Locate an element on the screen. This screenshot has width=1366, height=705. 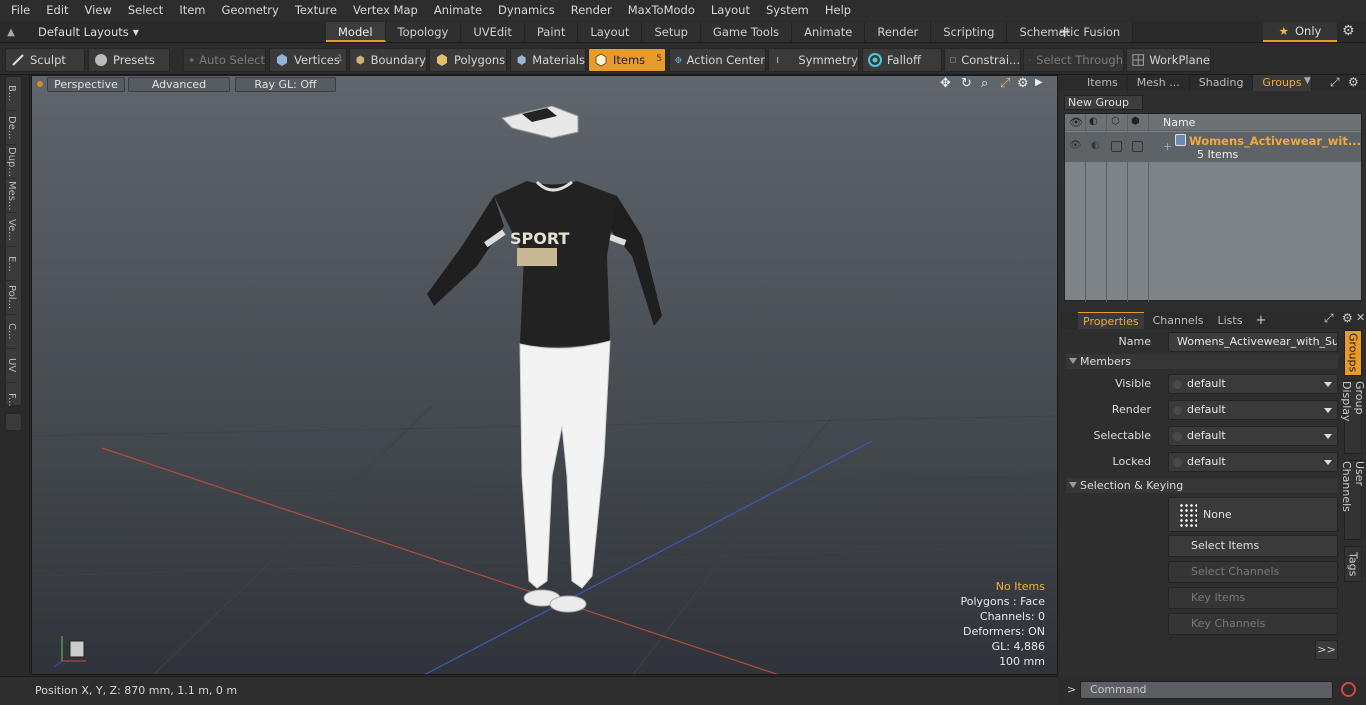
render-select: default is located at coordinates (1253, 410).